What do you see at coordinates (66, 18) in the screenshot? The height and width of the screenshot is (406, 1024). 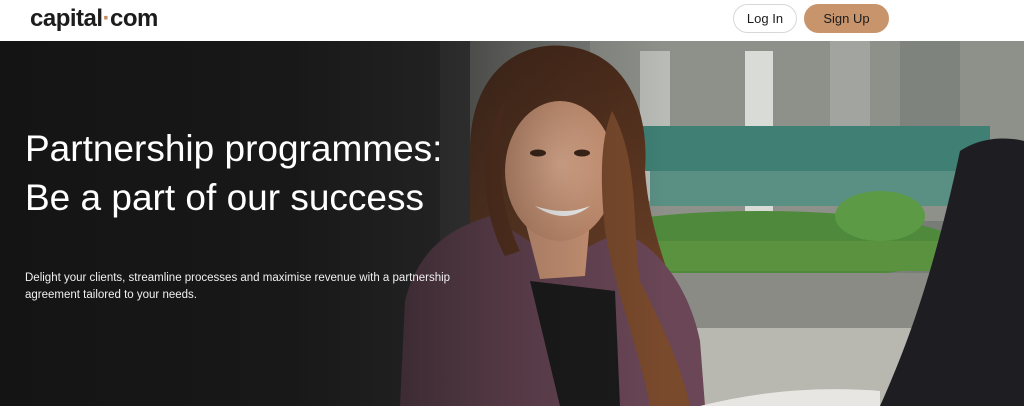 I see `logo-text: capital` at bounding box center [66, 18].